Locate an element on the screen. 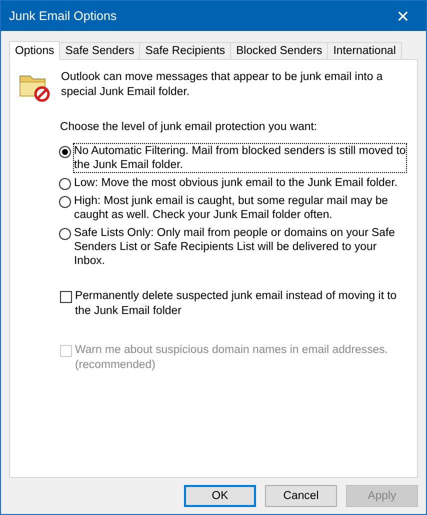  close-button: ✕ is located at coordinates (403, 16).